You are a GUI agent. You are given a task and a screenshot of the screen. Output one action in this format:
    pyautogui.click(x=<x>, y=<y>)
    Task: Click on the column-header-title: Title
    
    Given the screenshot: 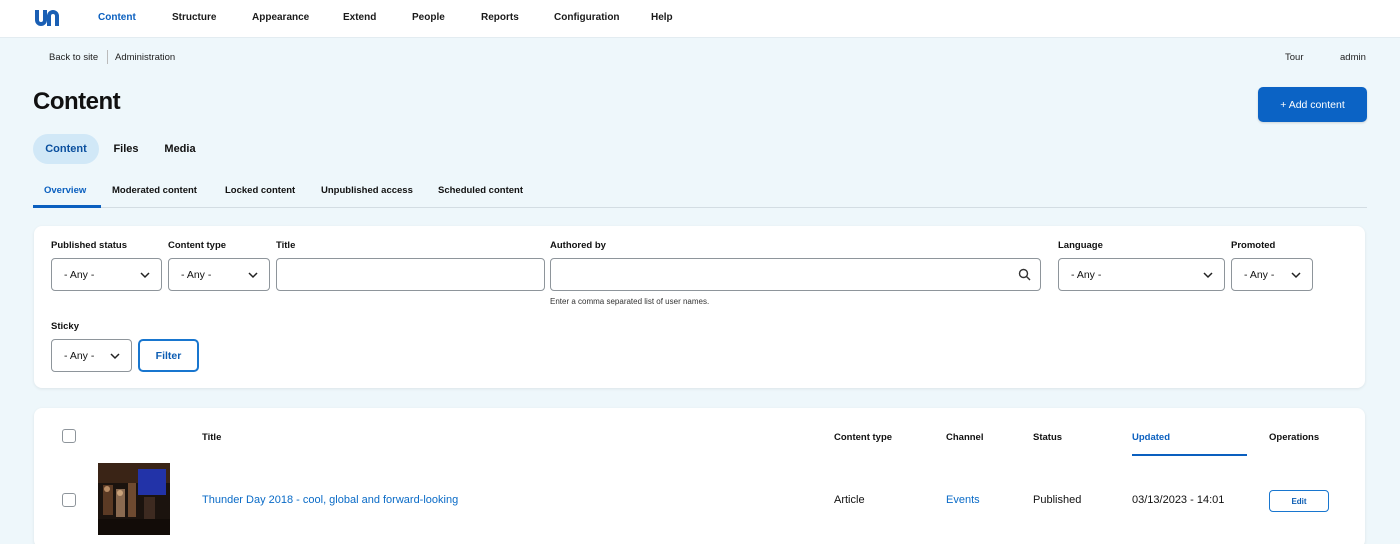 What is the action you would take?
    pyautogui.click(x=211, y=437)
    